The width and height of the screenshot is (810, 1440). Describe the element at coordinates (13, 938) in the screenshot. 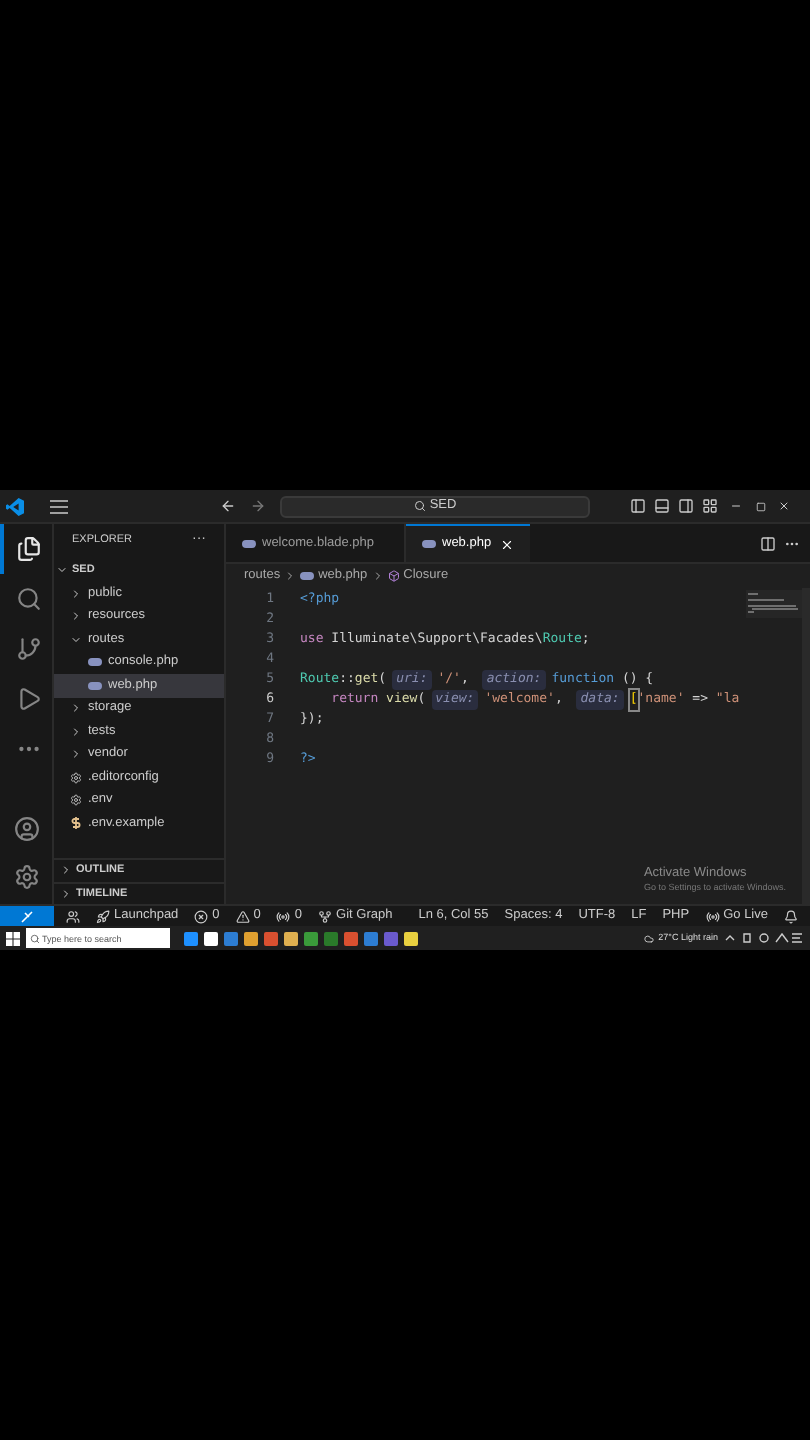

I see `windows-logo-icon` at that location.